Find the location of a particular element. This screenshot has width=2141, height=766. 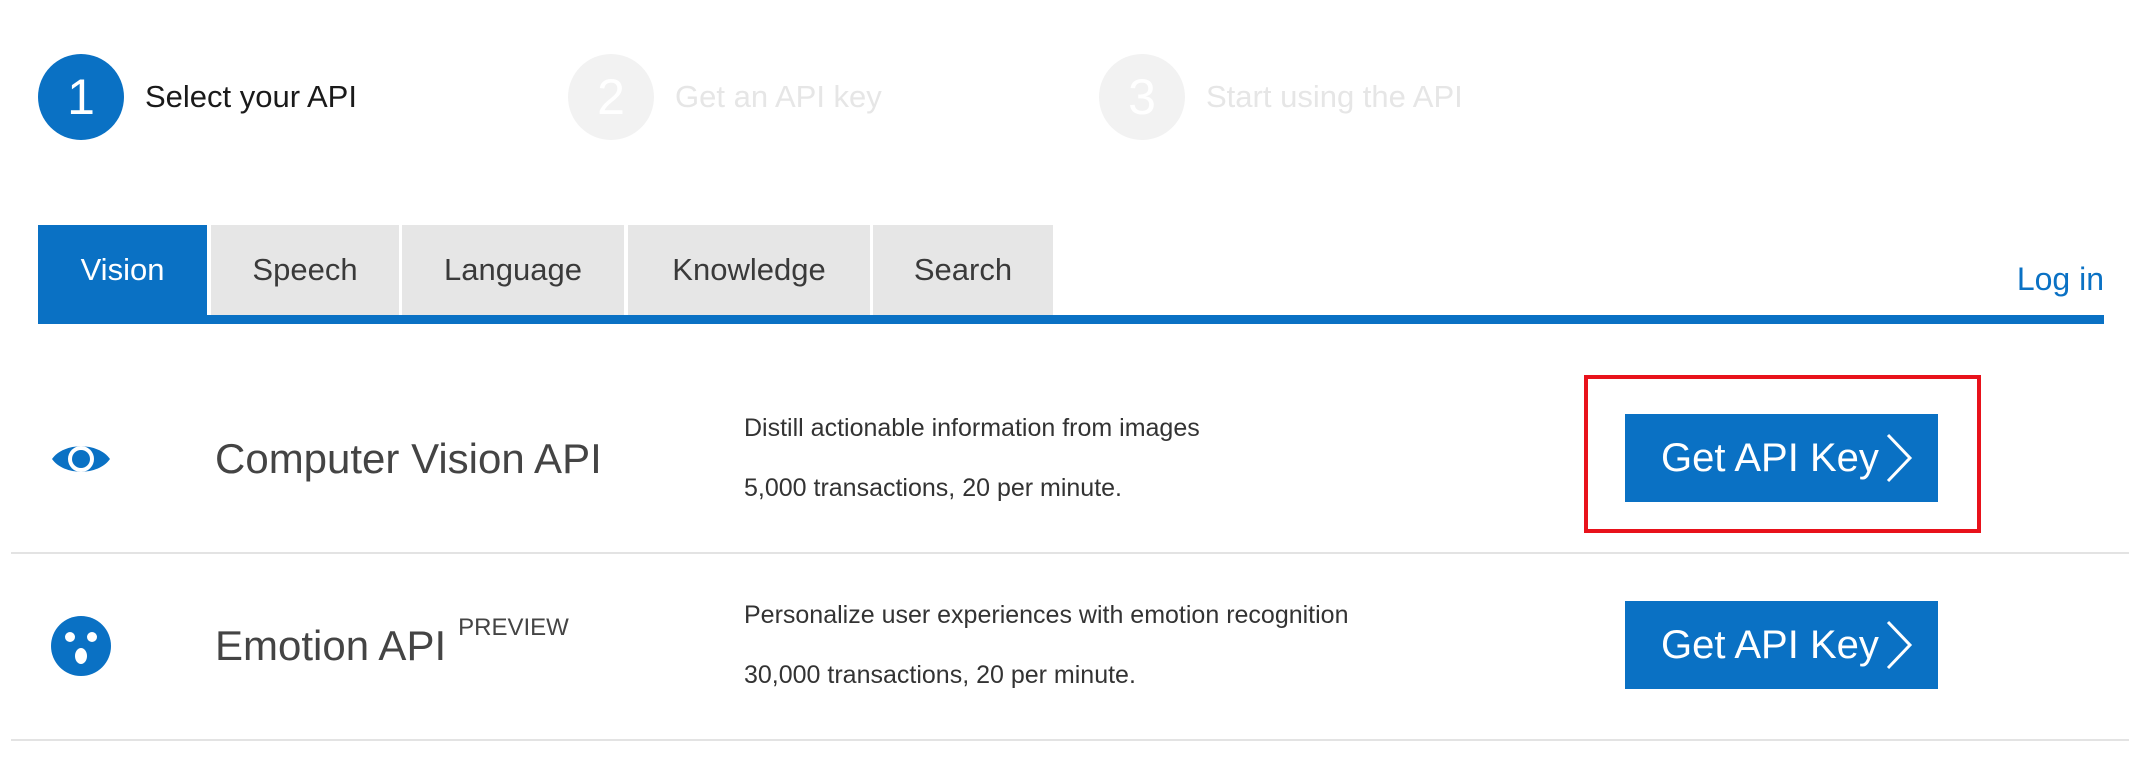

eye-icon is located at coordinates (81, 459).